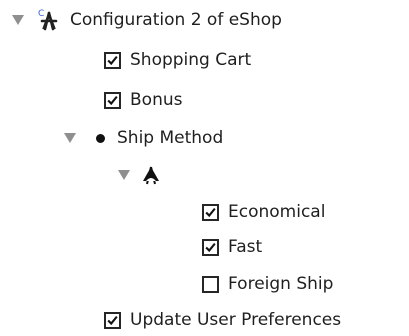 The image size is (409, 336). What do you see at coordinates (151, 175) in the screenshot?
I see `alternative-group-icon` at bounding box center [151, 175].